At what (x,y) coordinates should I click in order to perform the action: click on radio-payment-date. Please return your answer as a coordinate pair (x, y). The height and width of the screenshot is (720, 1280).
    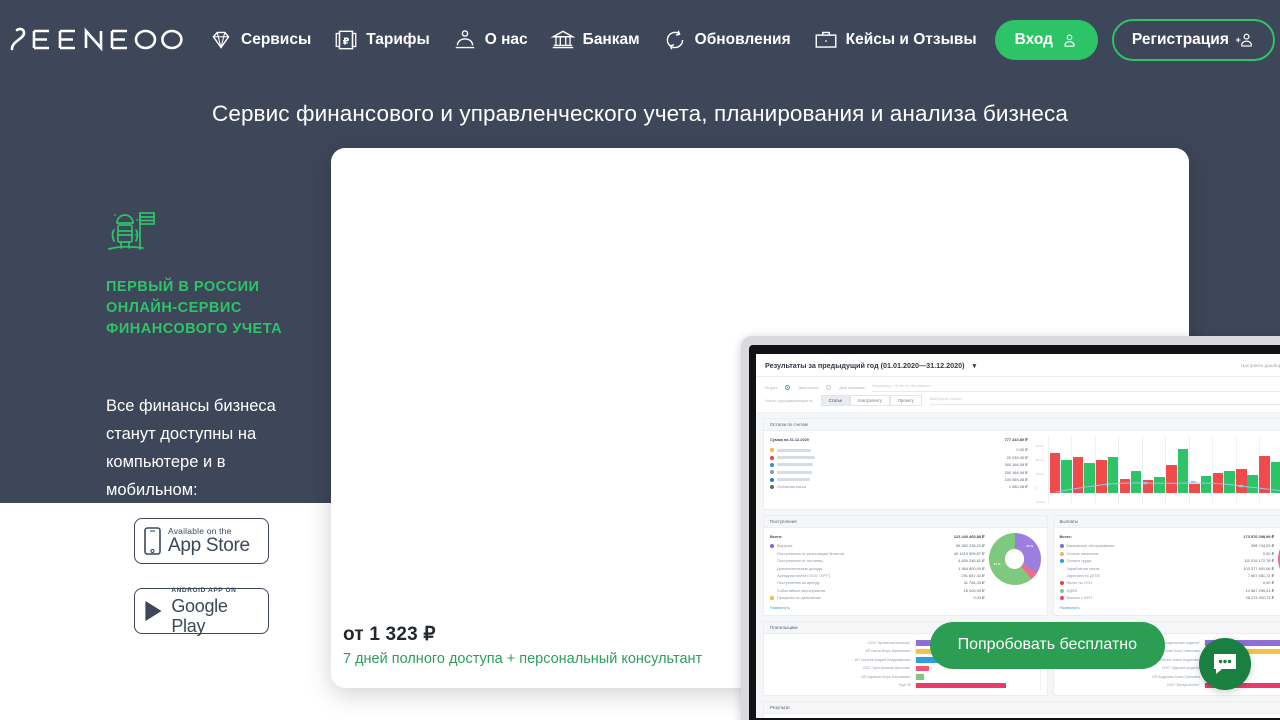
    Looking at the image, I should click on (788, 387).